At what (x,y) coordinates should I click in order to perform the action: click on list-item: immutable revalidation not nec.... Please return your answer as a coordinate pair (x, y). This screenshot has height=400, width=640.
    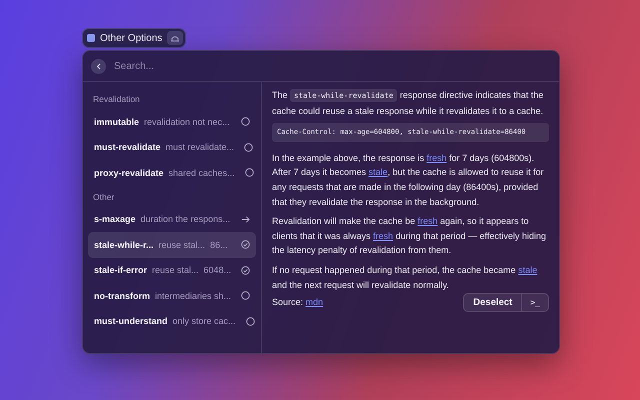
    Looking at the image, I should click on (172, 121).